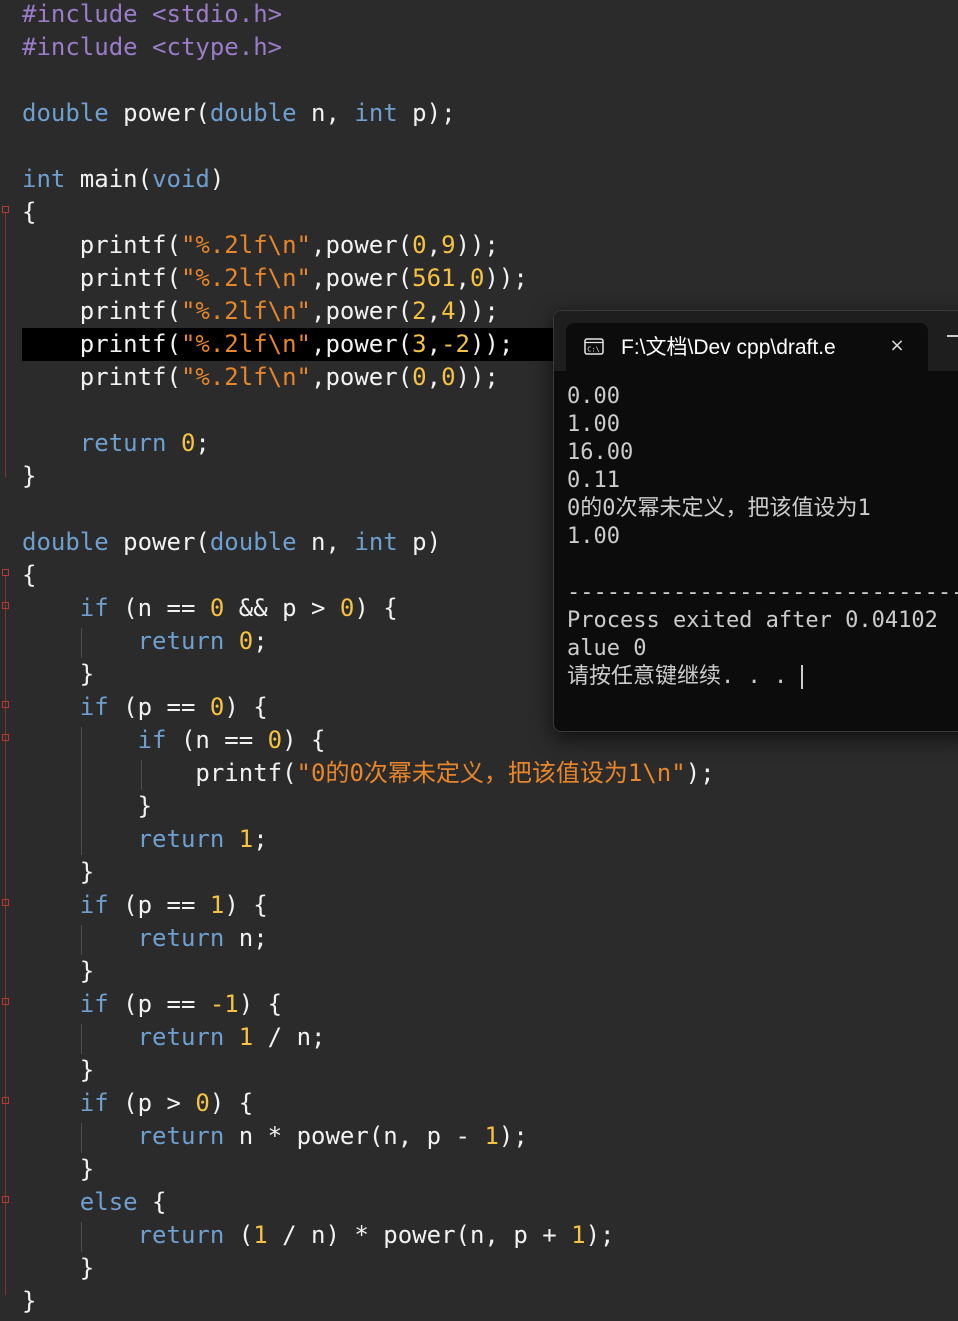  I want to click on code-line: if (p == 1) {, so click(145, 905).